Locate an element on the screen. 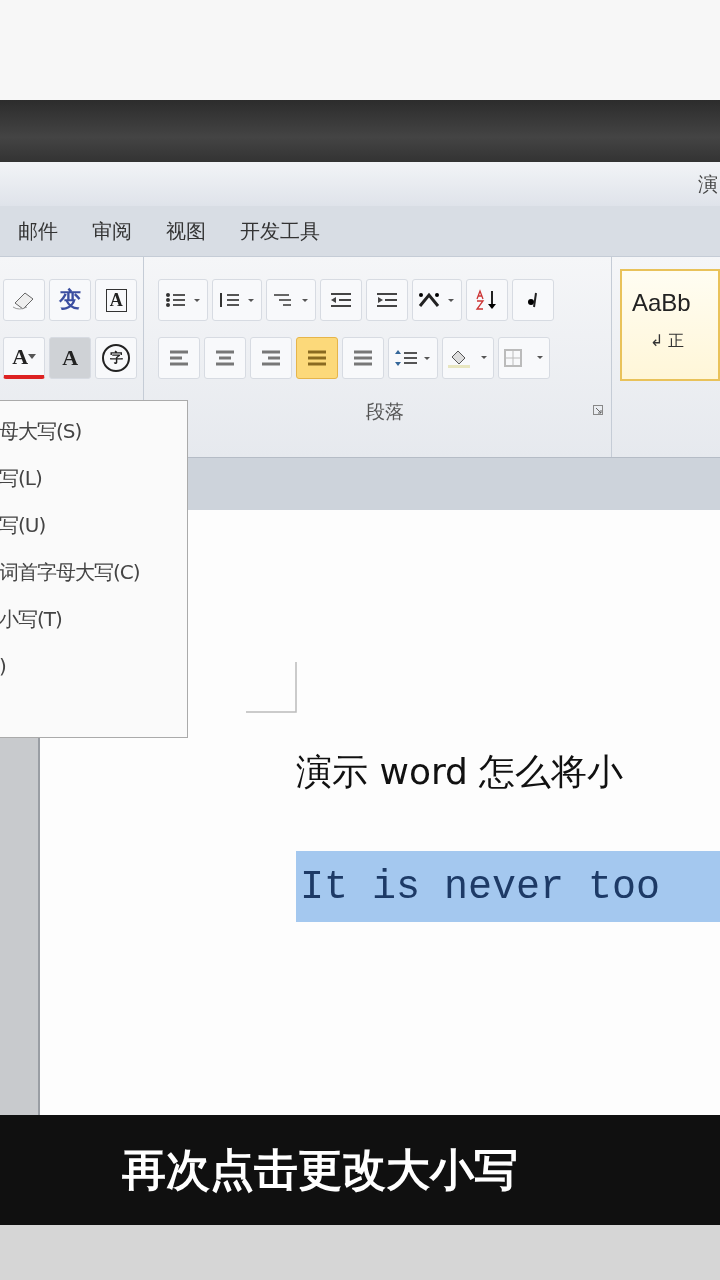 This screenshot has width=720, height=1280. paragraph-mark-icon is located at coordinates (533, 300).